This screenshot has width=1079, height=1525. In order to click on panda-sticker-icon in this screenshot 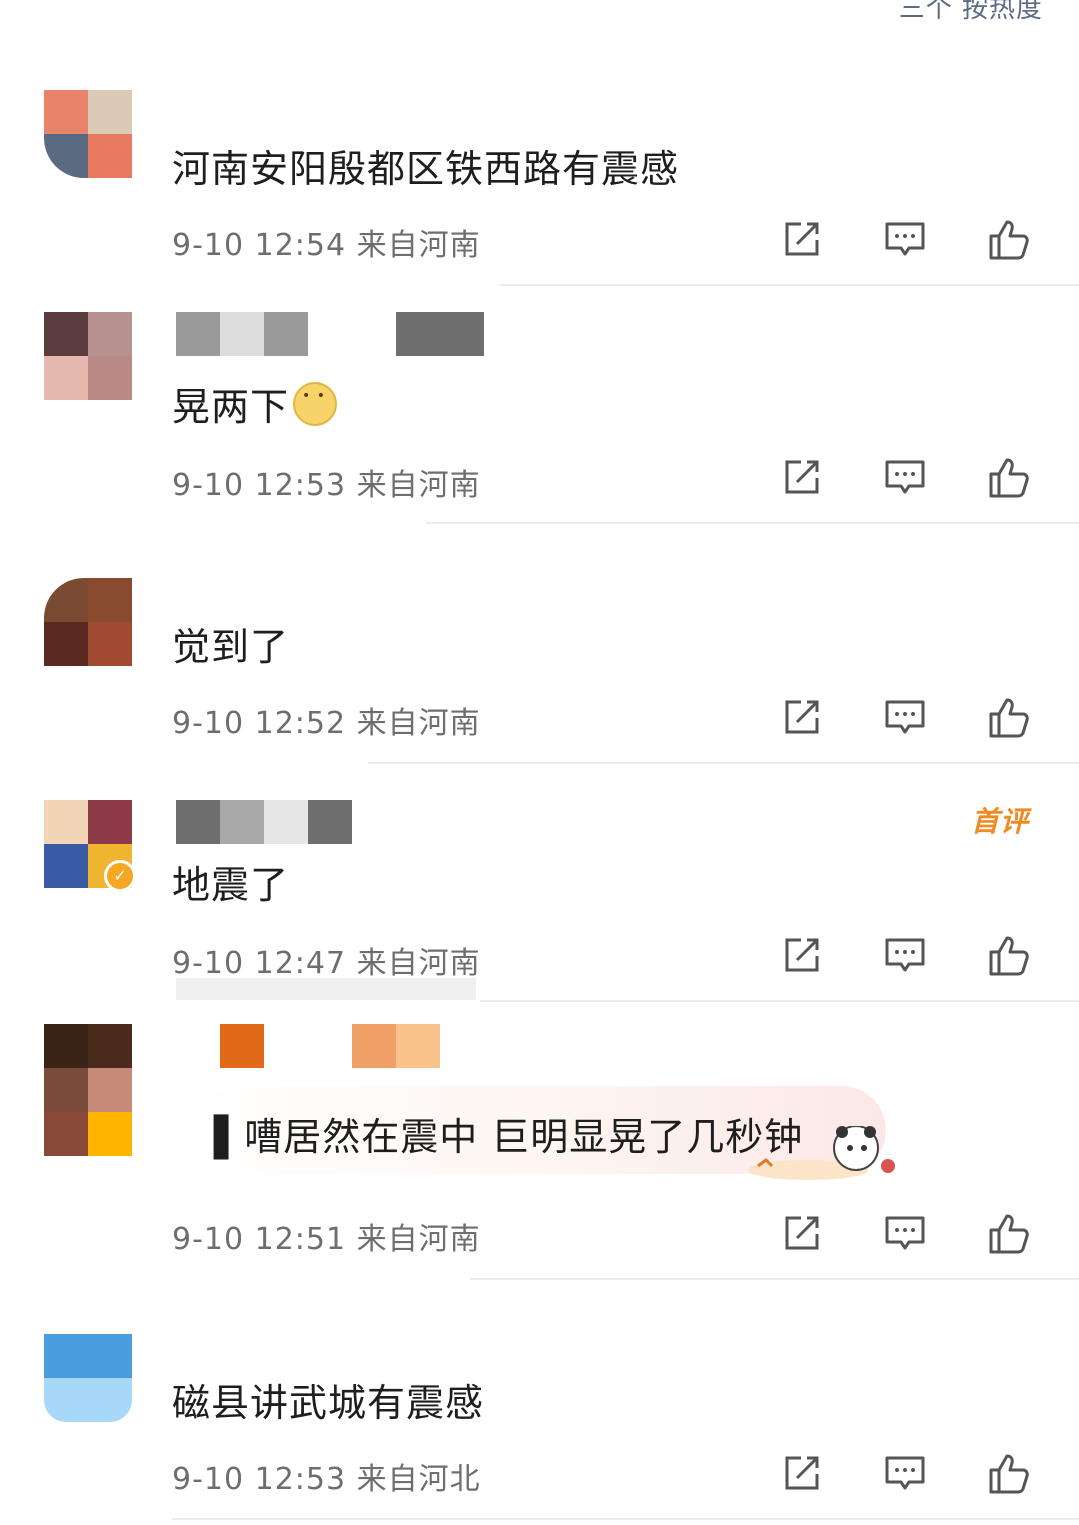, I will do `click(821, 1153)`.